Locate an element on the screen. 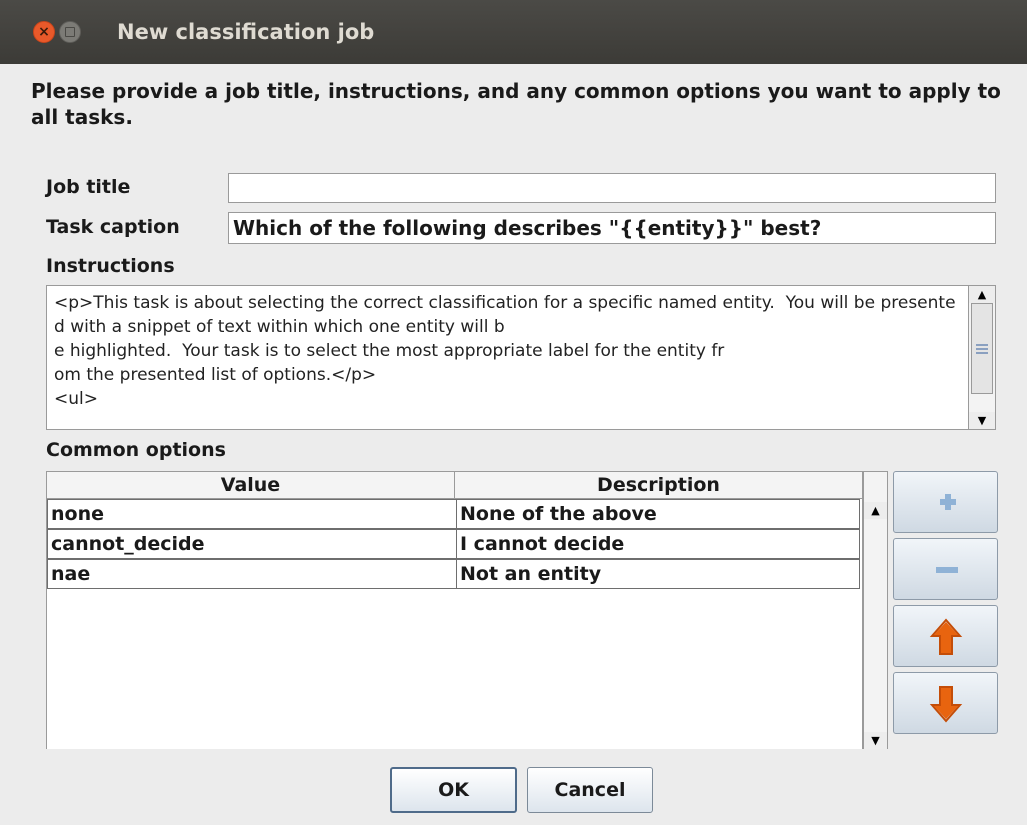 The image size is (1027, 825). table-cell-value: cannot_decide is located at coordinates (252, 544).